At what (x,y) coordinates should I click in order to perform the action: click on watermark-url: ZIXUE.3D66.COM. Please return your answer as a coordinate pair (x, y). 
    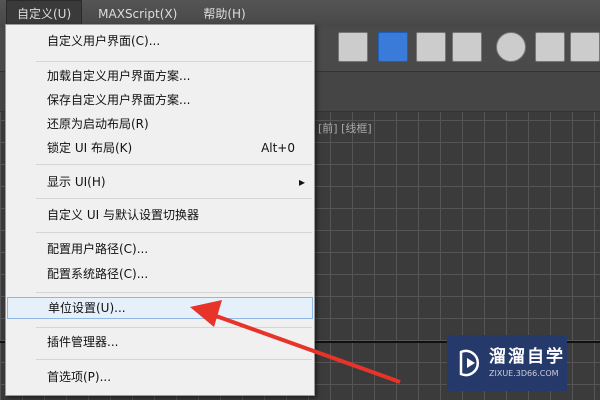
    Looking at the image, I should click on (524, 373).